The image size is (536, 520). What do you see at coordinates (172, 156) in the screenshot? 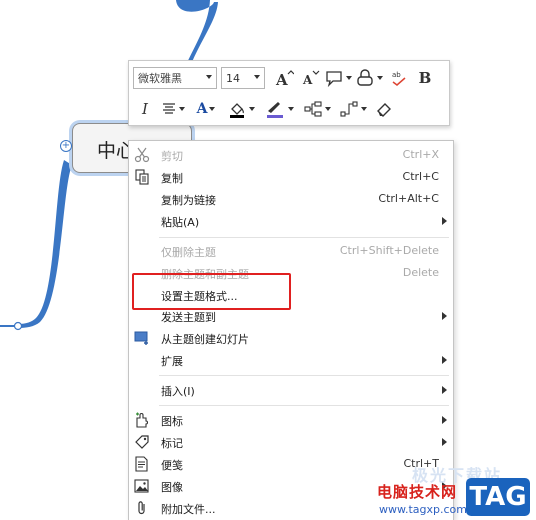
I see `menu-label: 剪切` at bounding box center [172, 156].